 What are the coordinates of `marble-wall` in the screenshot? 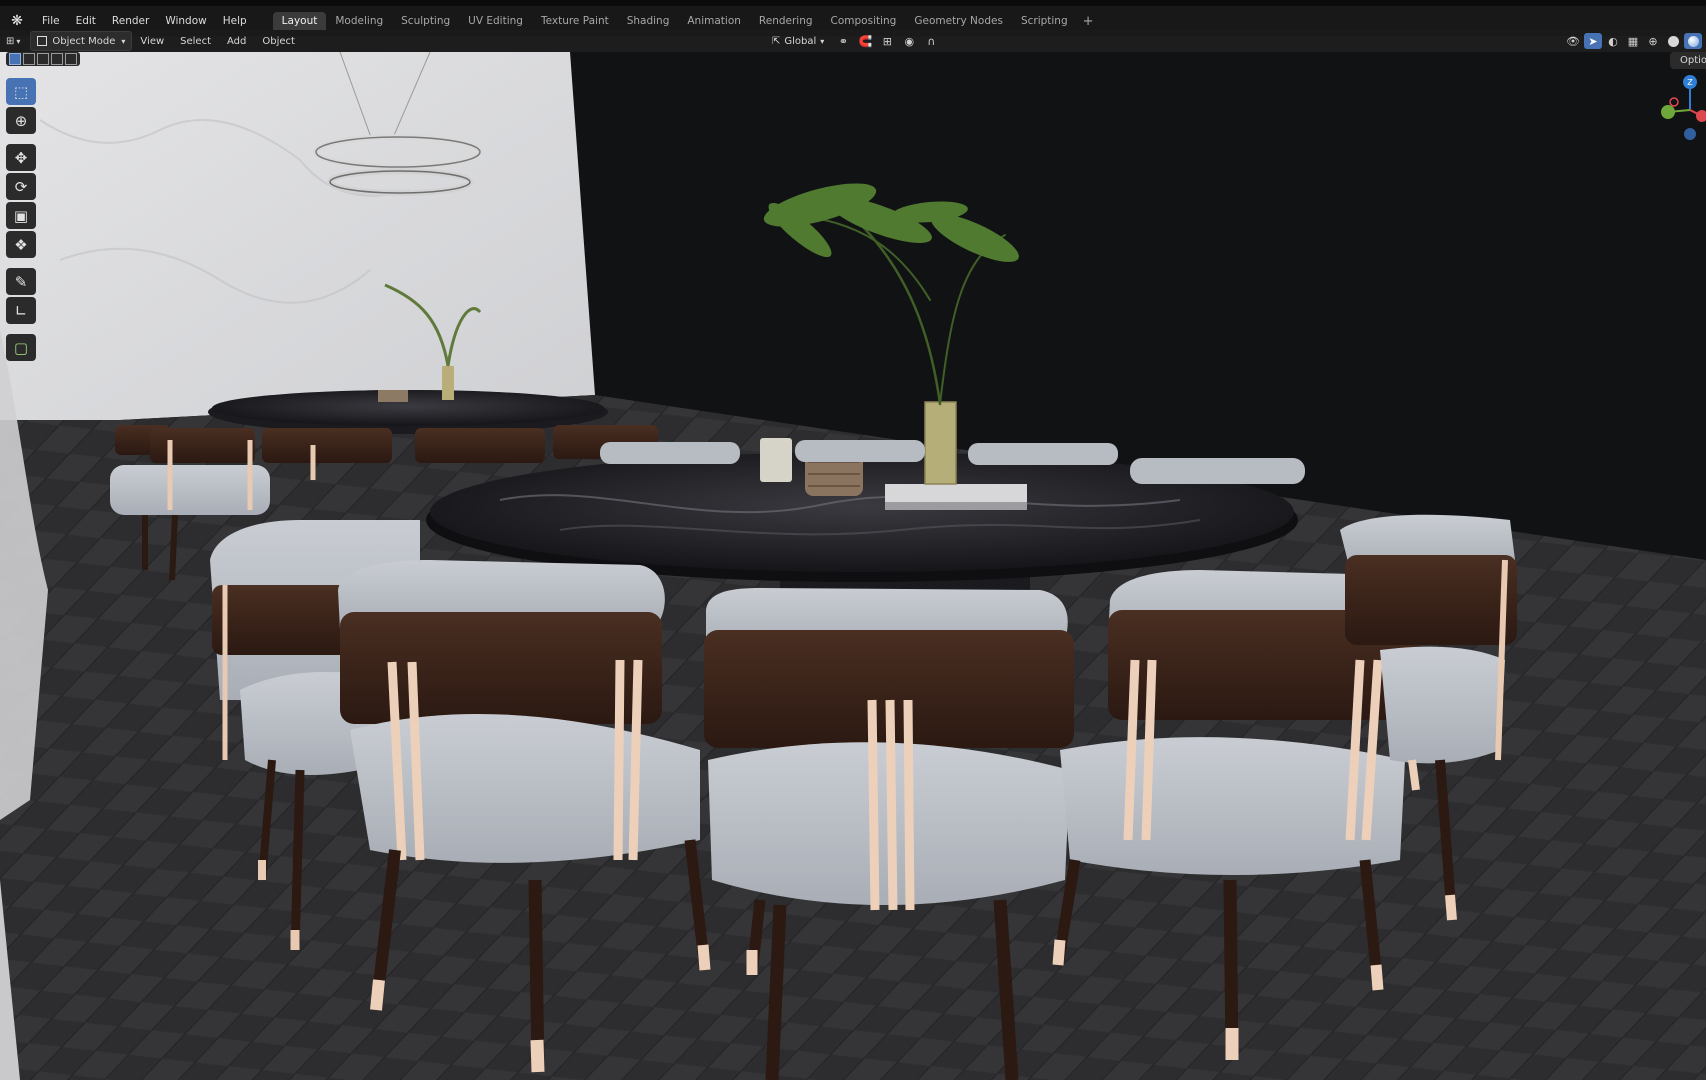 It's located at (297, 236).